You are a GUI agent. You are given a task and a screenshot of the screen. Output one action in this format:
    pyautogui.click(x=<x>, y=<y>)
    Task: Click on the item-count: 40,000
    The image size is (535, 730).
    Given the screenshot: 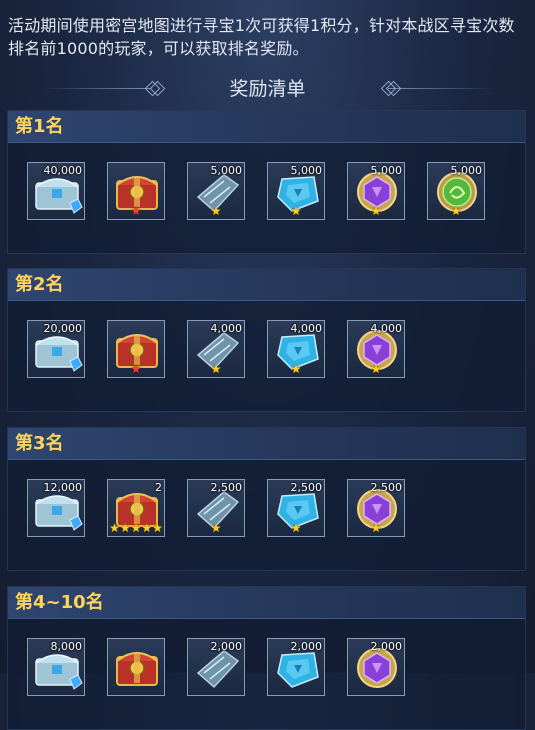 What is the action you would take?
    pyautogui.click(x=63, y=170)
    